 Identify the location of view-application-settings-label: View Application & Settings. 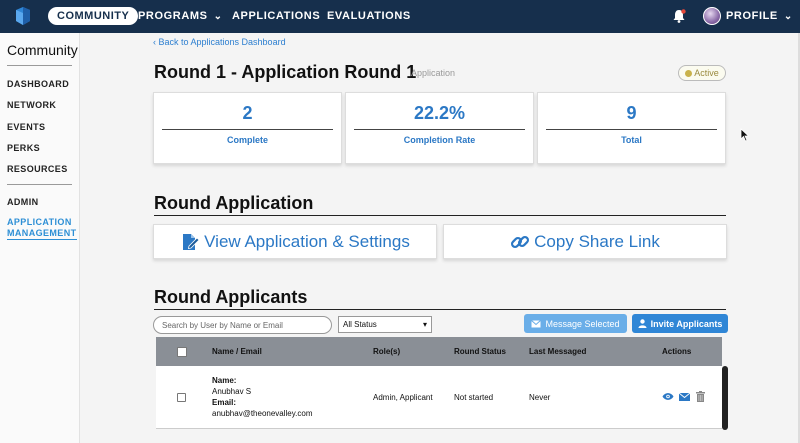
(307, 241).